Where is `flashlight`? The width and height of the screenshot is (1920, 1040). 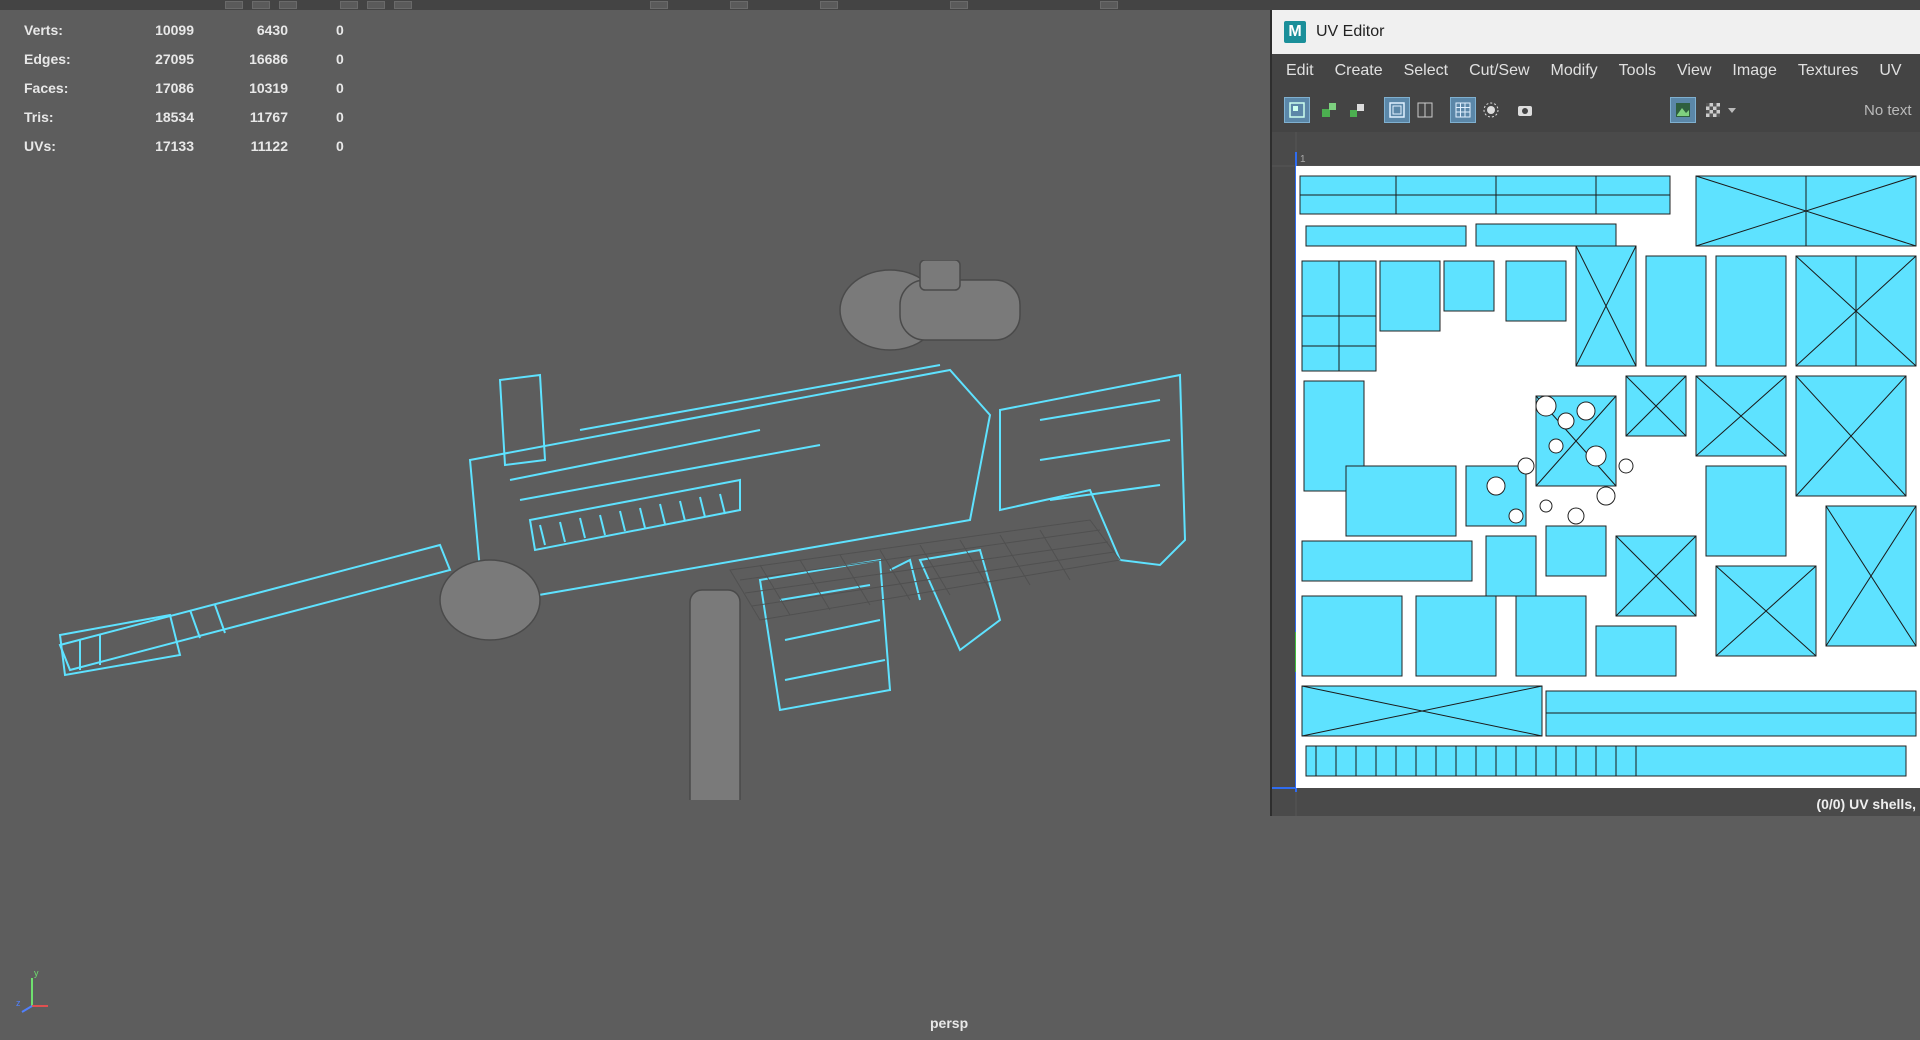
flashlight is located at coordinates (490, 600).